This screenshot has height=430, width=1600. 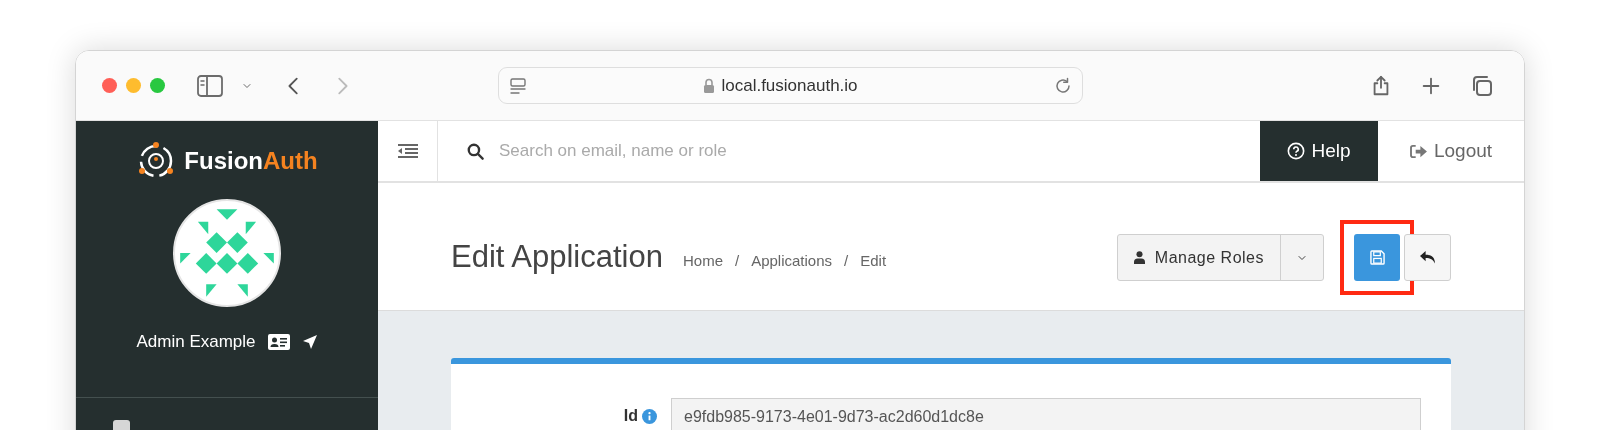 I want to click on reload-icon, so click(x=1063, y=85).